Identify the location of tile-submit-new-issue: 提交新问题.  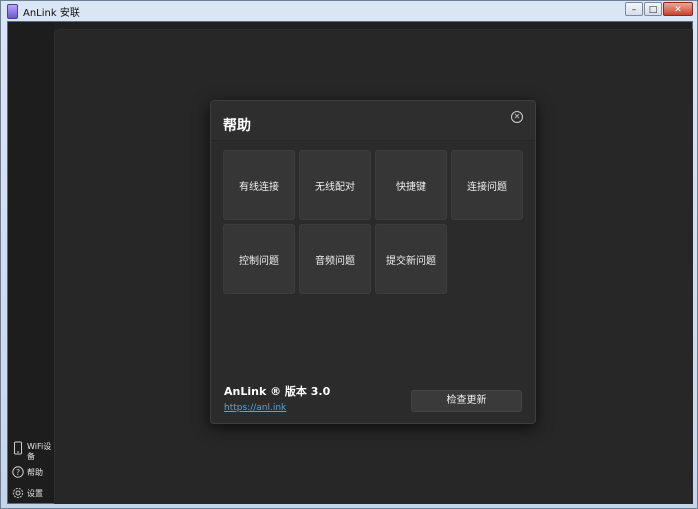
(411, 259).